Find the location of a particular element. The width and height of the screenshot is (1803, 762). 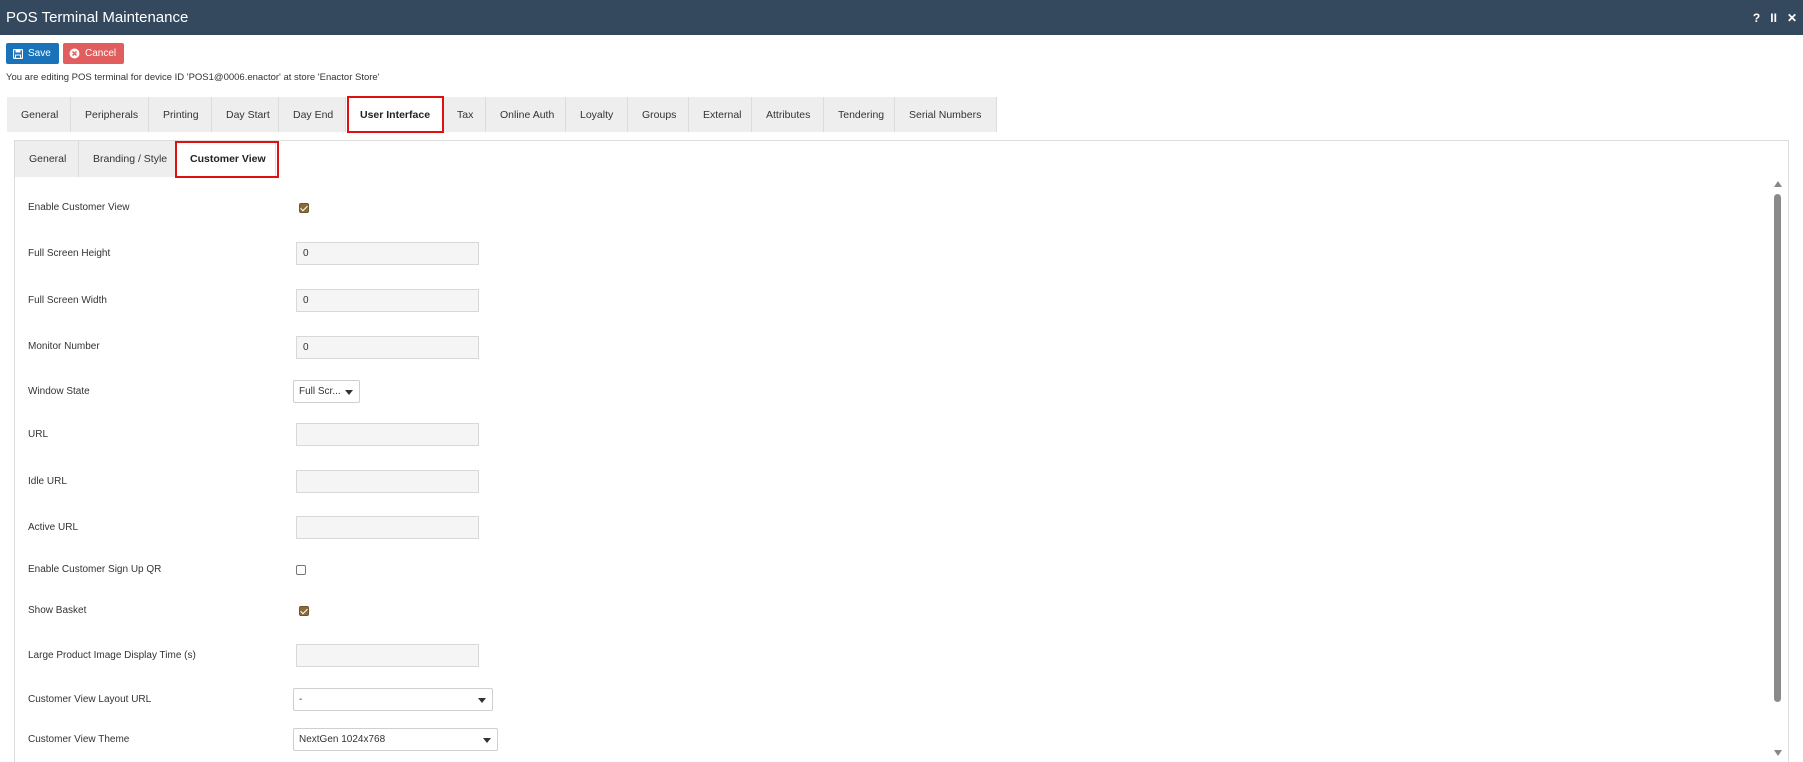

scroll-down-icon is located at coordinates (1778, 753).